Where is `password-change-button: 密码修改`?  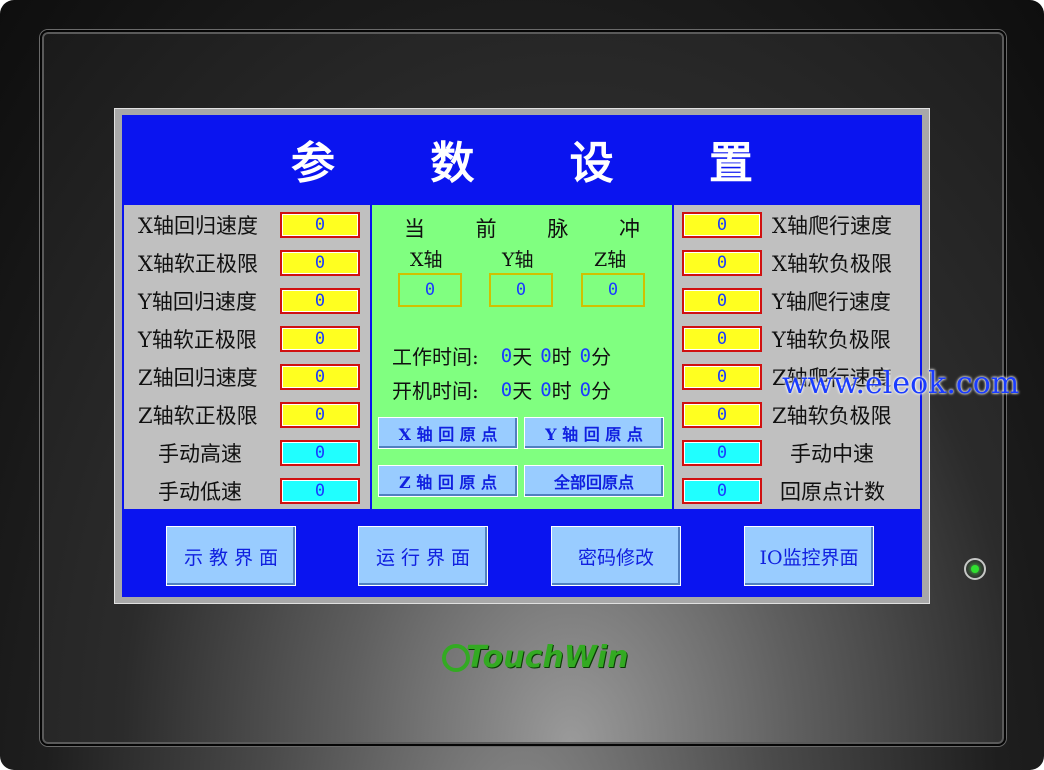 password-change-button: 密码修改 is located at coordinates (616, 556).